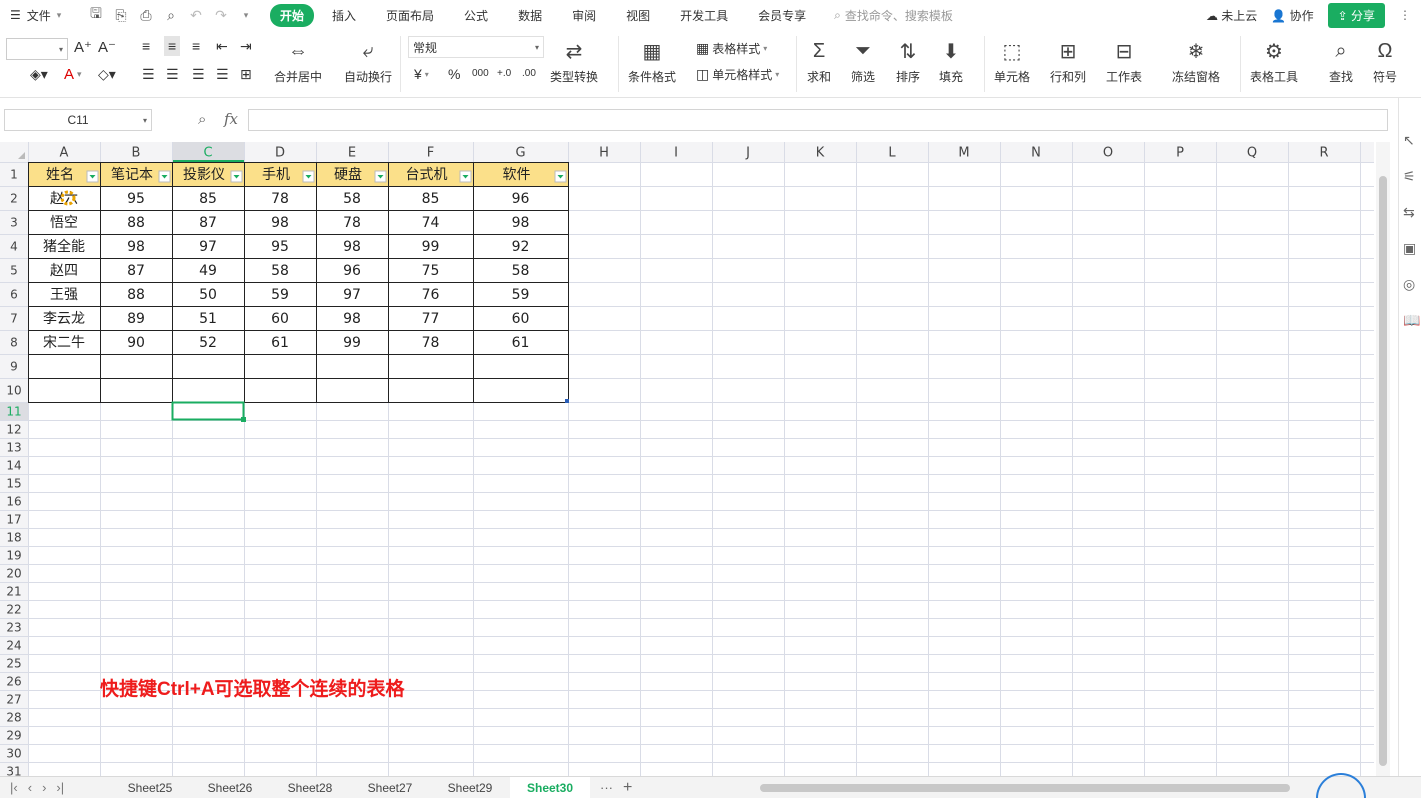  I want to click on font-size-select: ▾, so click(37, 49).